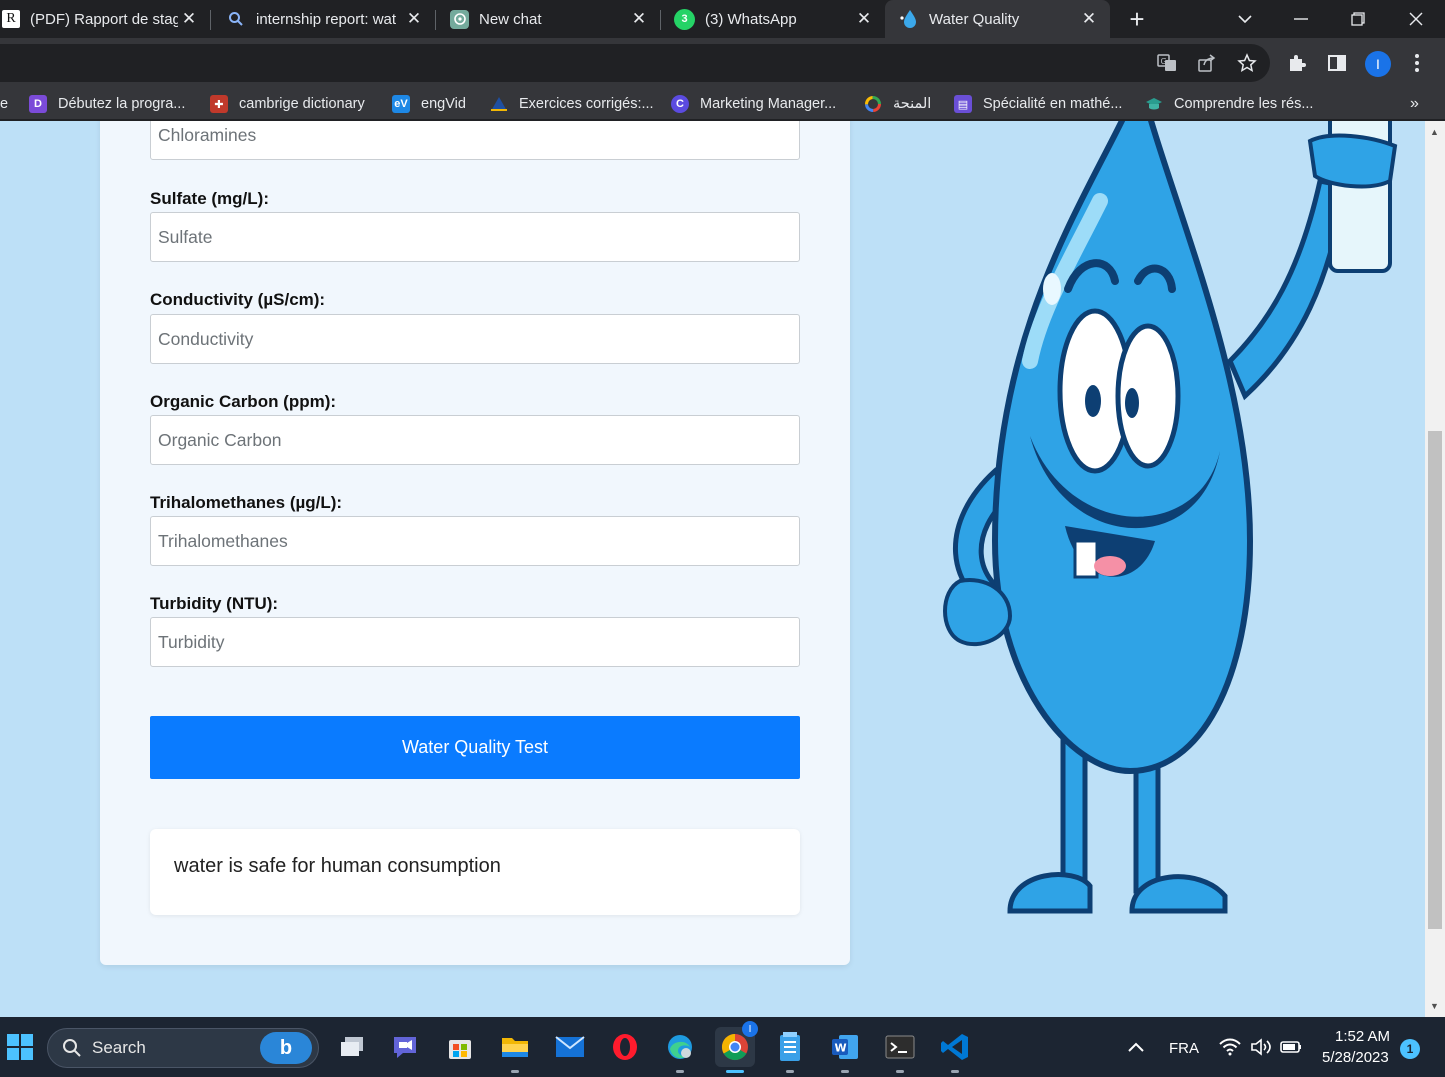  I want to click on teams-chat-icon, so click(405, 1047).